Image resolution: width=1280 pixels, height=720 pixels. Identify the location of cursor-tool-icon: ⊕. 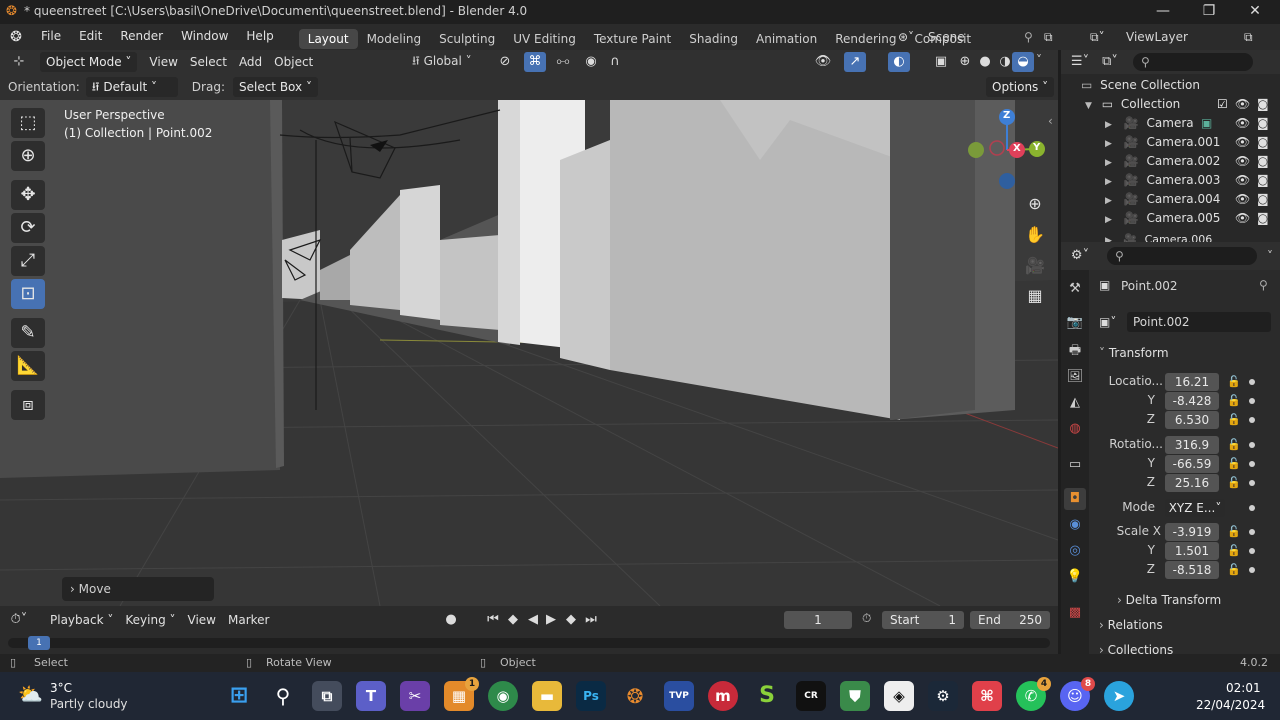
(28, 156).